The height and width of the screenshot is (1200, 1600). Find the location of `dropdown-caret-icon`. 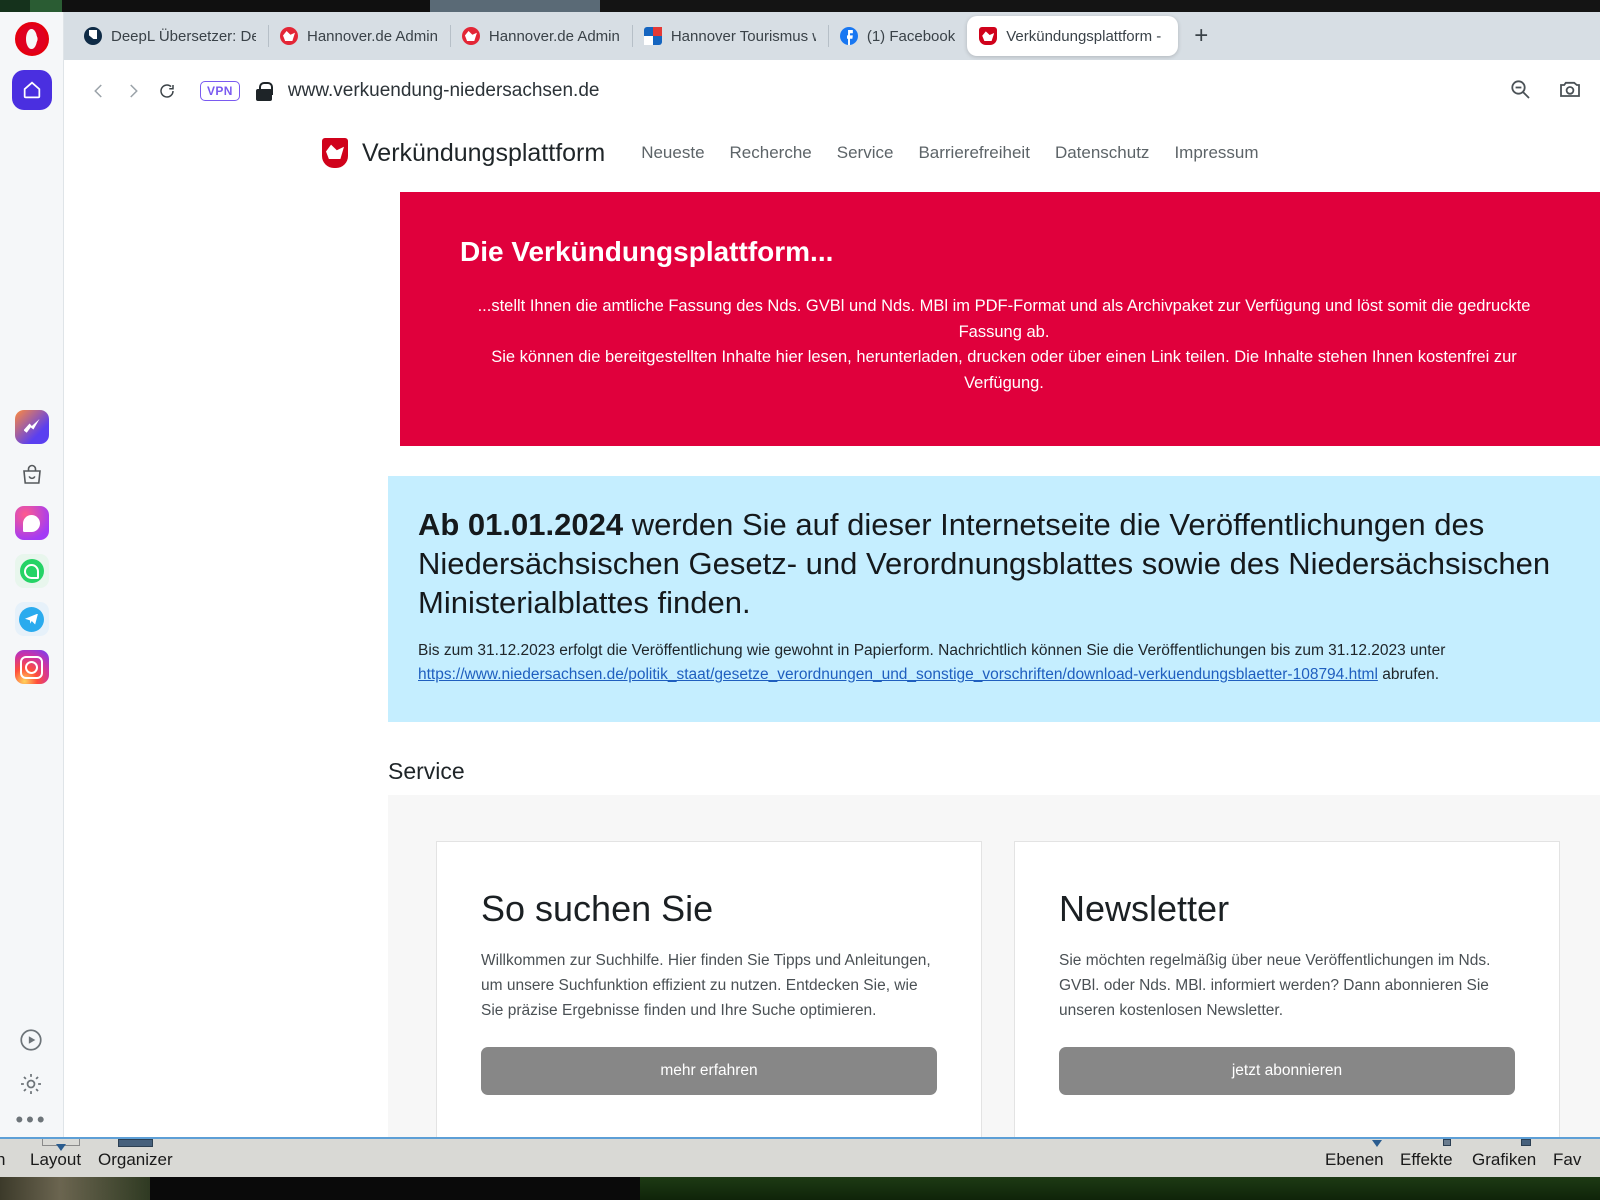

dropdown-caret-icon is located at coordinates (1377, 1143).